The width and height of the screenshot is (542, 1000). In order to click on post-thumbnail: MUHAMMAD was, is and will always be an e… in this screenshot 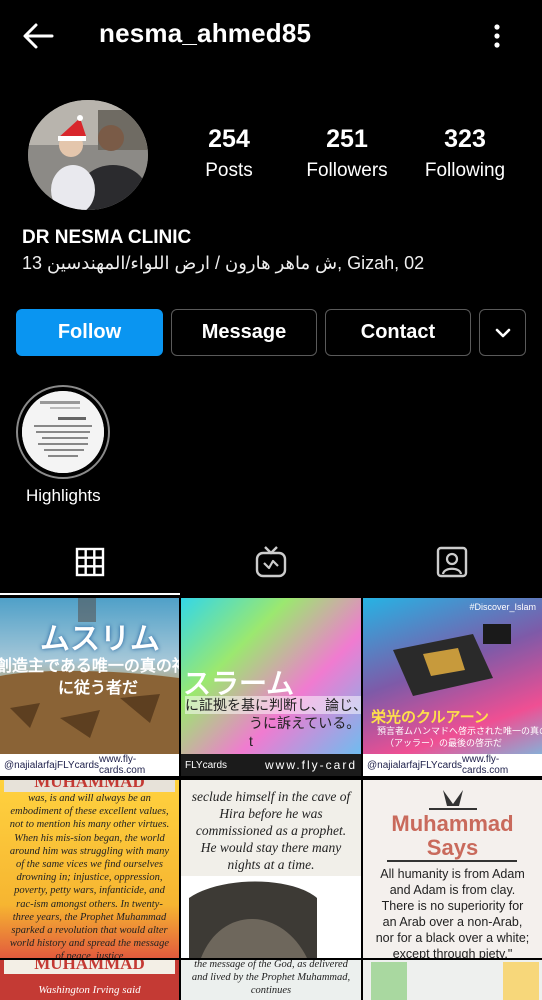, I will do `click(89, 869)`.